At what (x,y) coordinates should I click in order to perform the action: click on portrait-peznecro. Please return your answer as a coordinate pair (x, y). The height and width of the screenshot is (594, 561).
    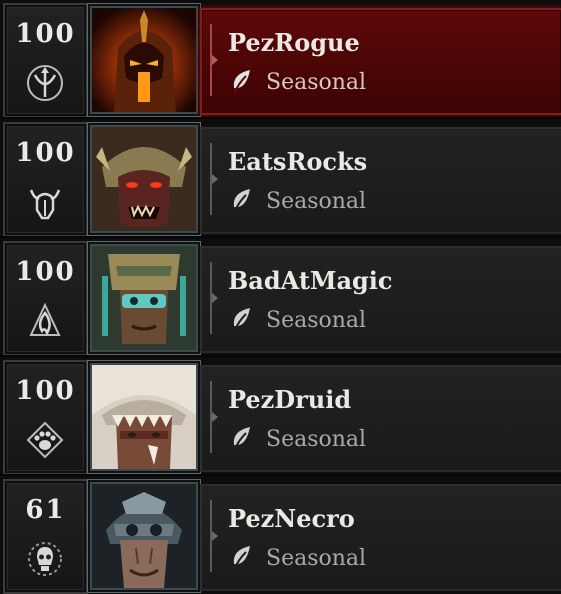
    Looking at the image, I should click on (144, 536).